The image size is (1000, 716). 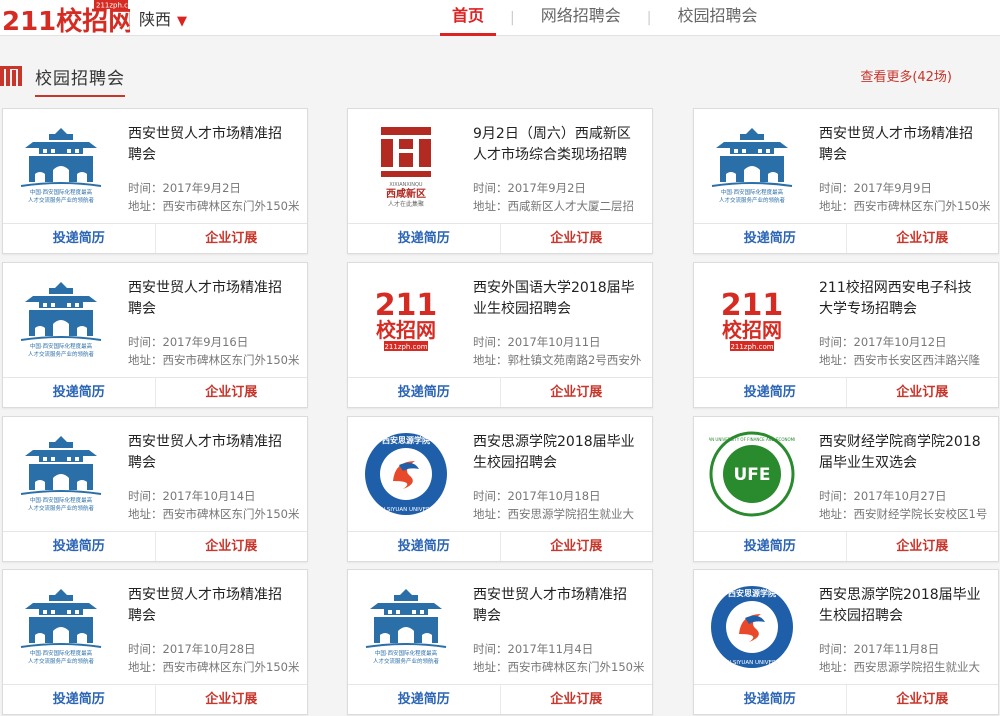 I want to click on nav-tab-online-fair: 网络招聘会, so click(x=581, y=18).